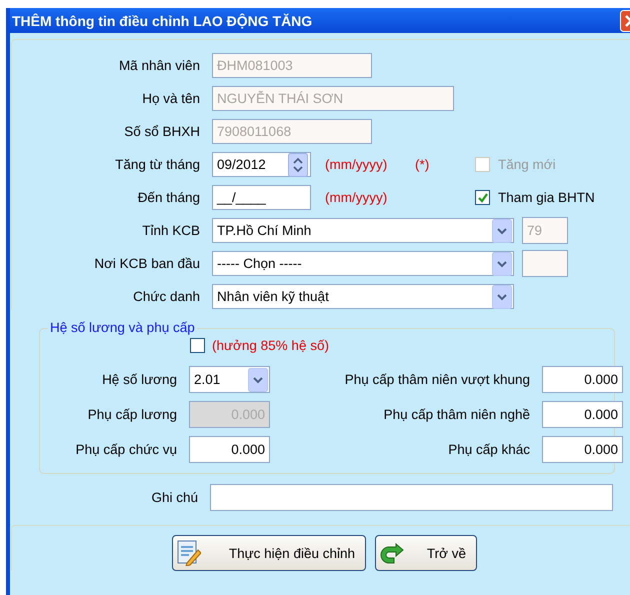  Describe the element at coordinates (363, 296) in the screenshot. I see `dropdown: Nhân viên kỹ thuật` at that location.